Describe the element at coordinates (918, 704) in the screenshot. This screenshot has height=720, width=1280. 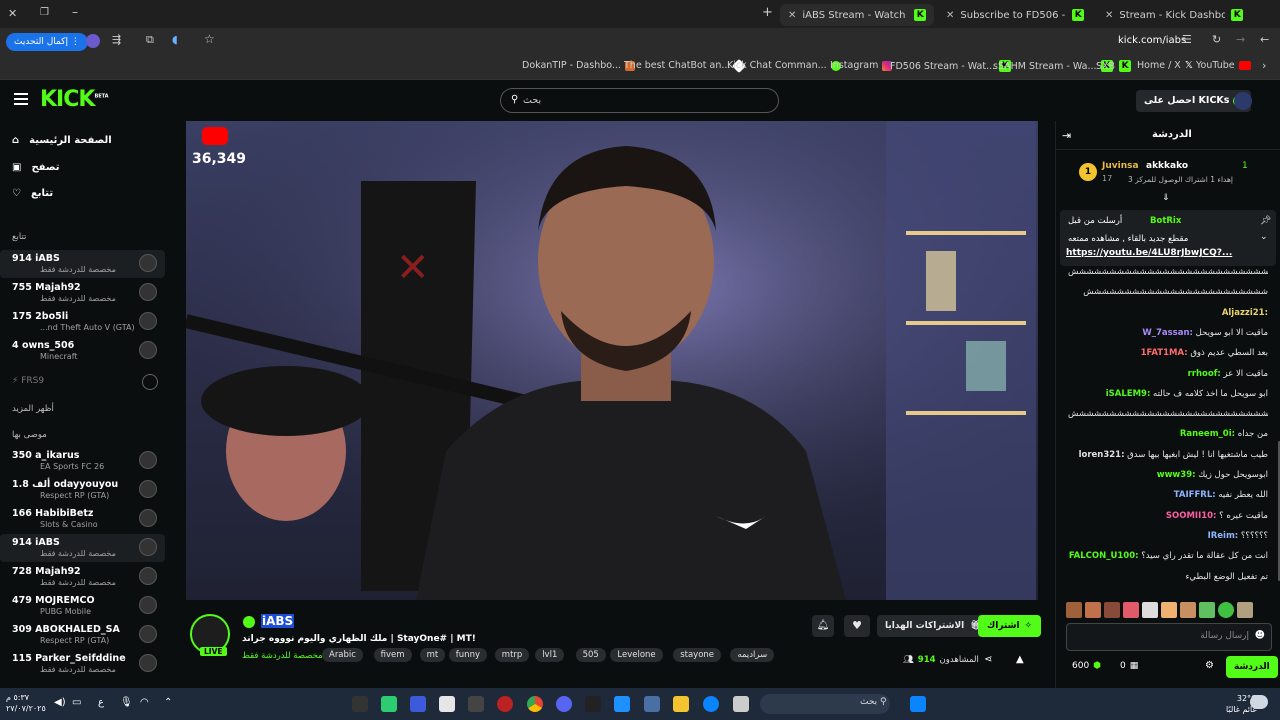
I see `start-windows-icon` at that location.